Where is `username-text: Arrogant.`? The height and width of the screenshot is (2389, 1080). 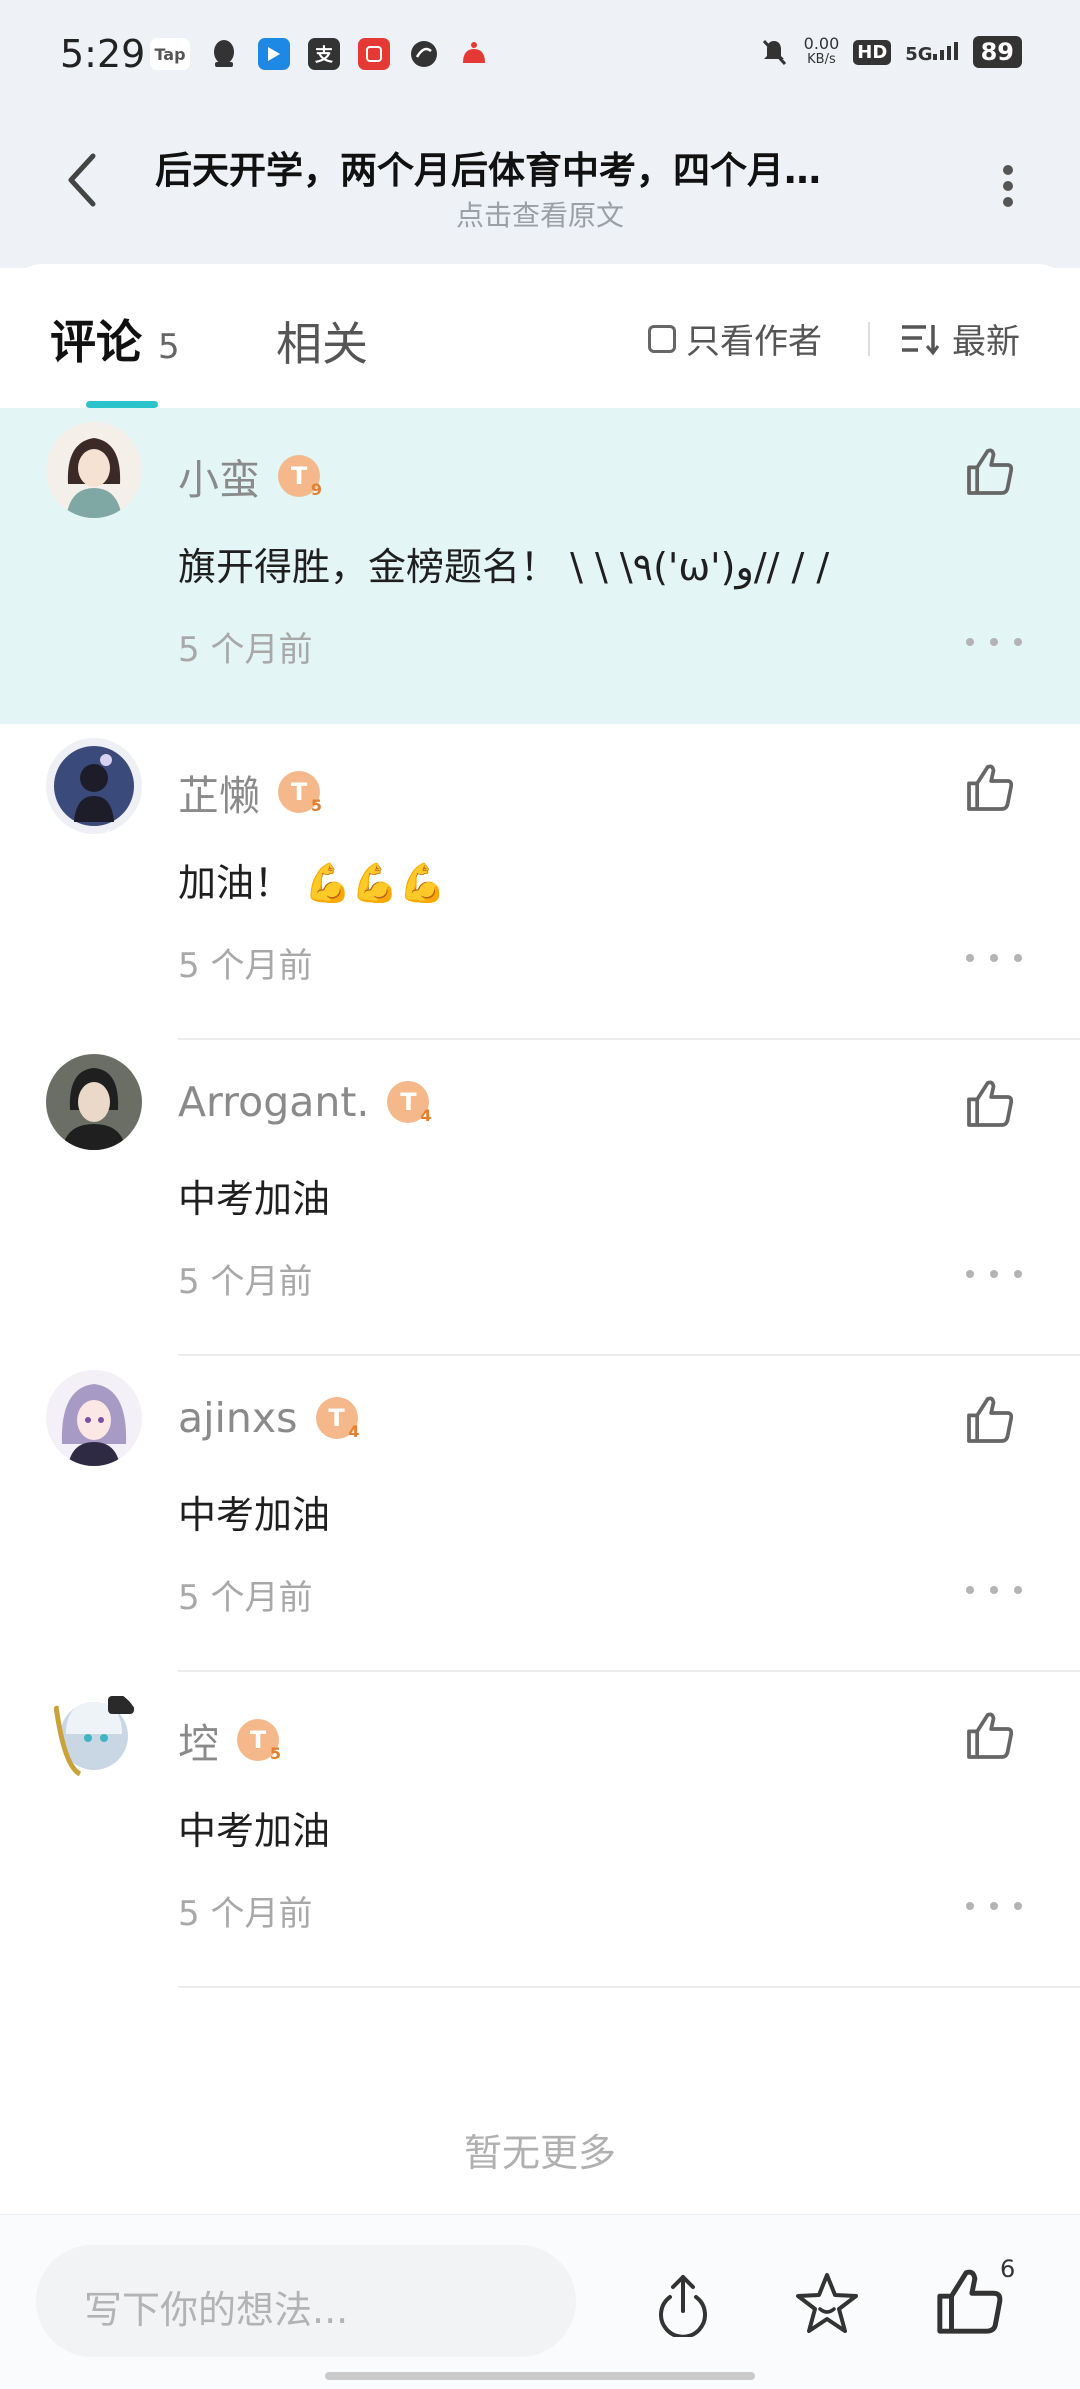
username-text: Arrogant. is located at coordinates (274, 1102).